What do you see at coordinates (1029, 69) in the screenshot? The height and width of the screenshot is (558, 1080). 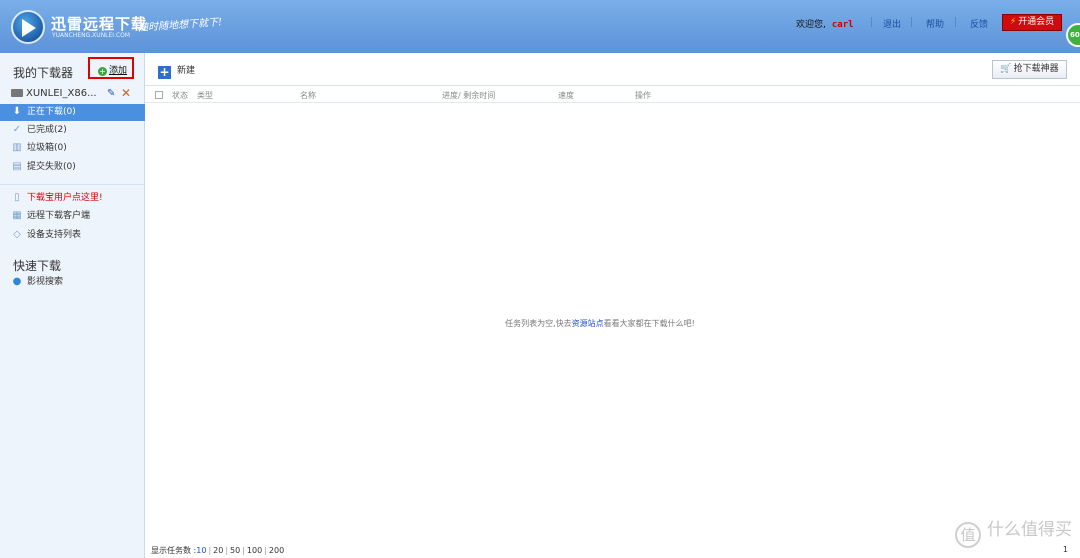 I see `grab-download-button: 🛒 抢下载神器` at bounding box center [1029, 69].